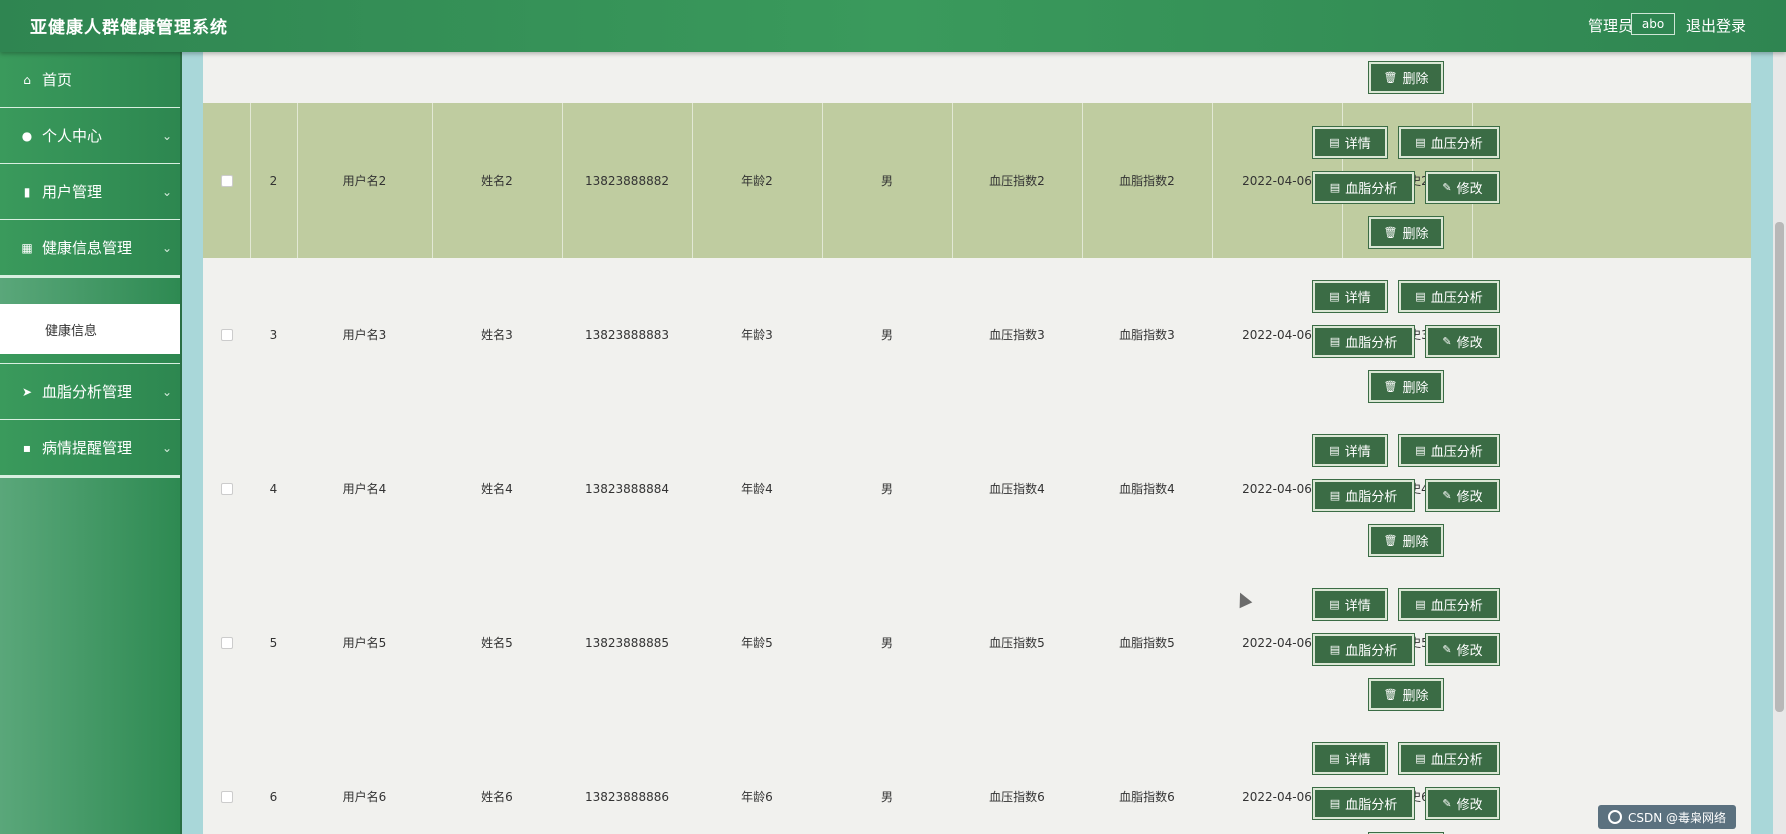 The width and height of the screenshot is (1786, 834). I want to click on scroll-thumb, so click(1779, 467).